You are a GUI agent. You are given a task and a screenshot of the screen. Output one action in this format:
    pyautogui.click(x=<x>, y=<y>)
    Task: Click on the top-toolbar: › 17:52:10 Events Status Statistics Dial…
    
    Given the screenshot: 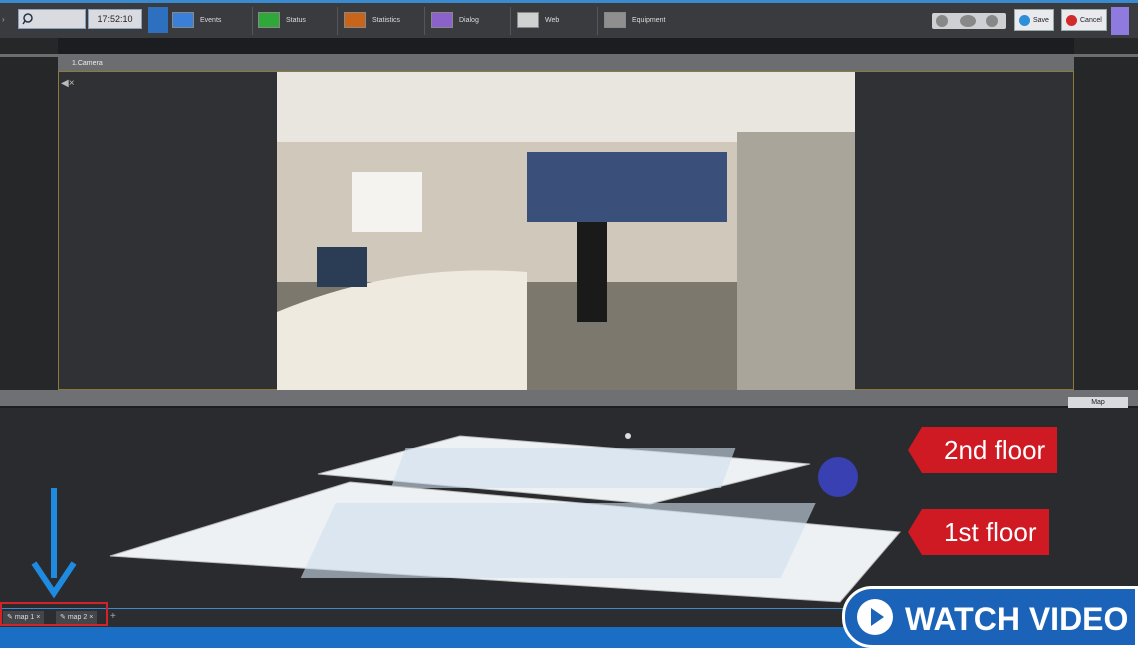 What is the action you would take?
    pyautogui.click(x=569, y=19)
    